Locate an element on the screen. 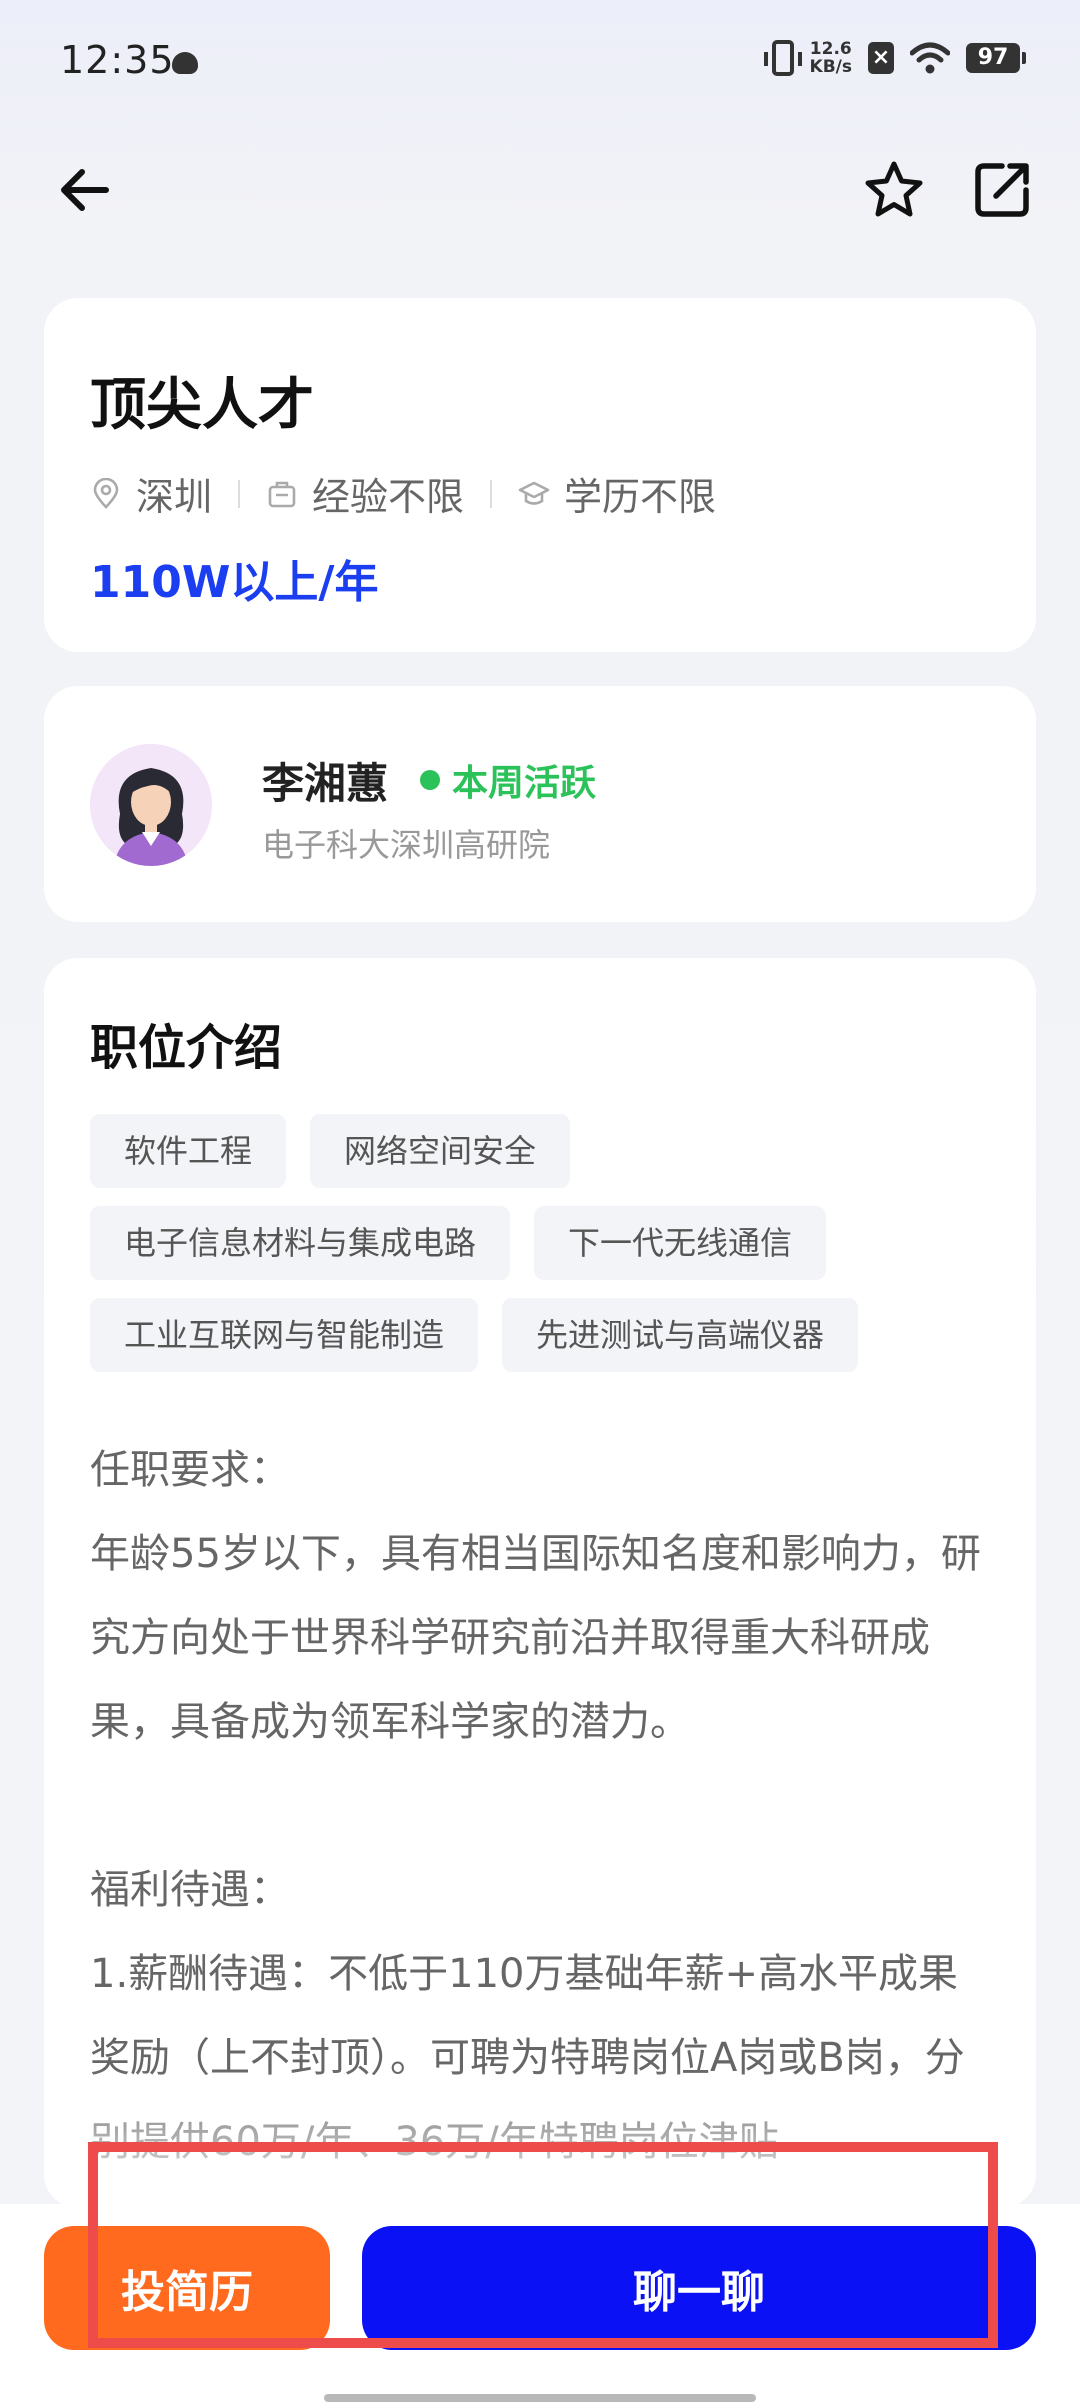 The width and height of the screenshot is (1080, 2408). education-meta: 学历不限 is located at coordinates (617, 493).